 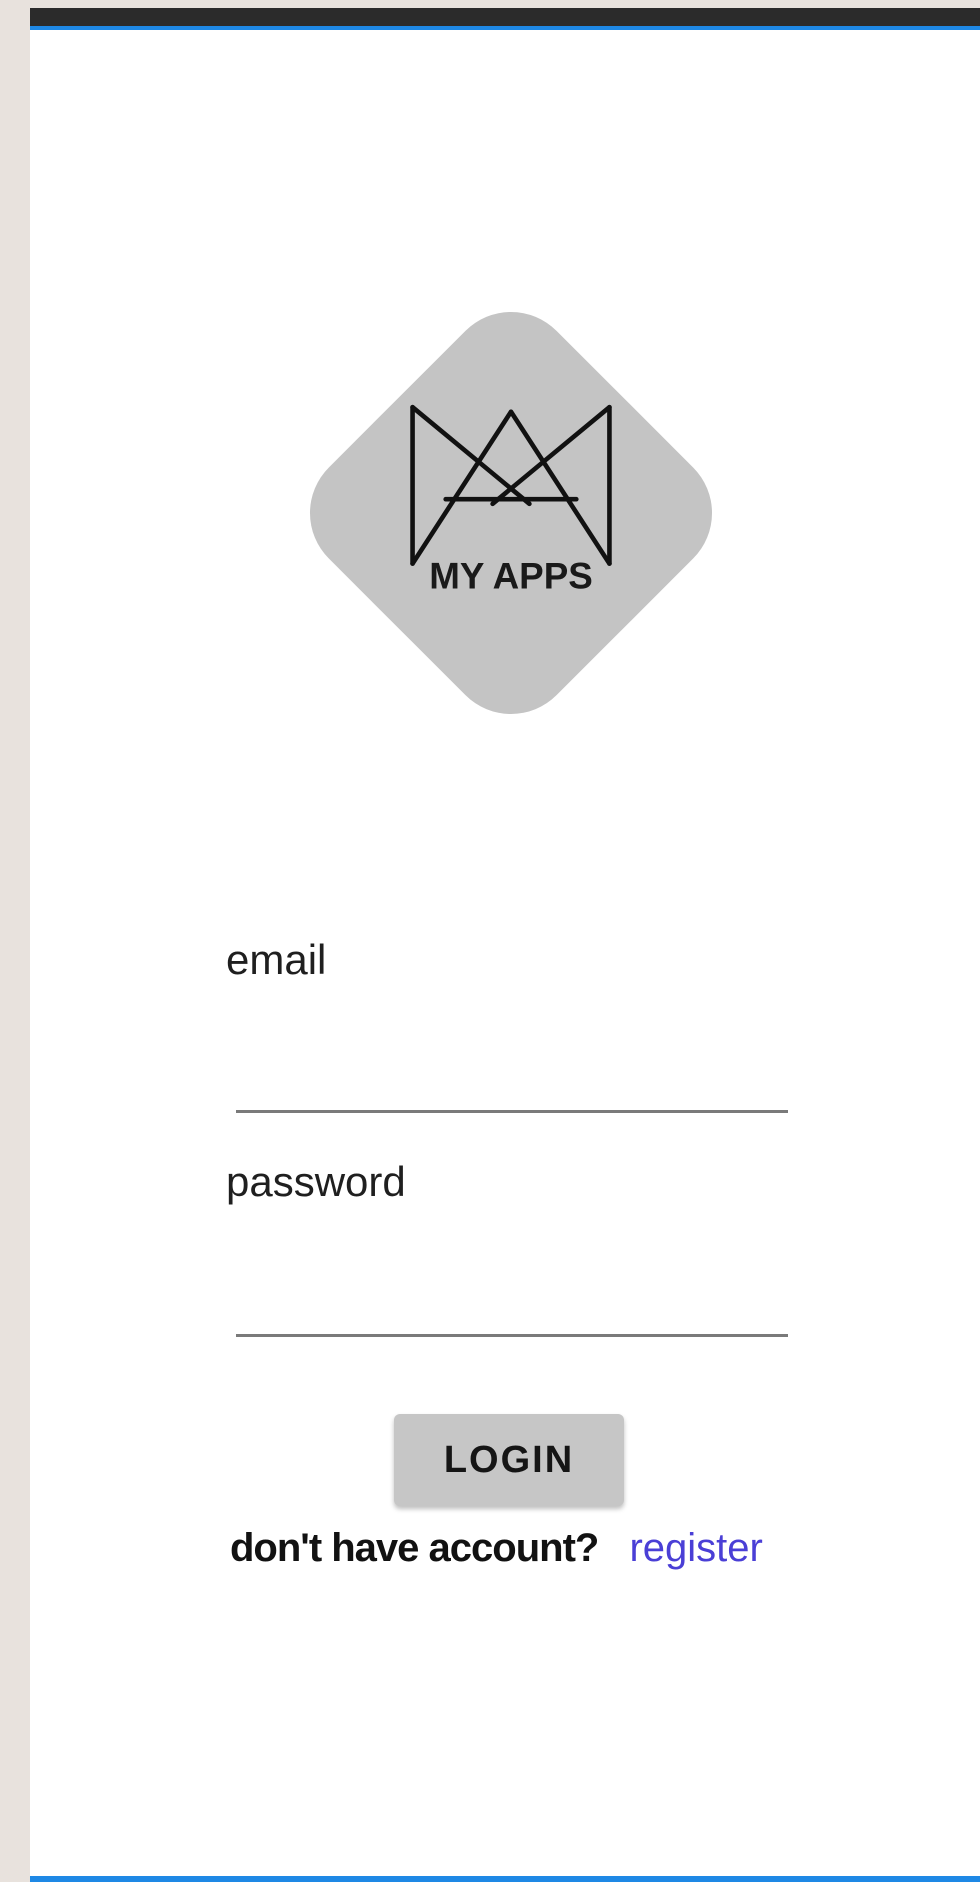 I want to click on register-row: don't have account? register, so click(x=540, y=1548).